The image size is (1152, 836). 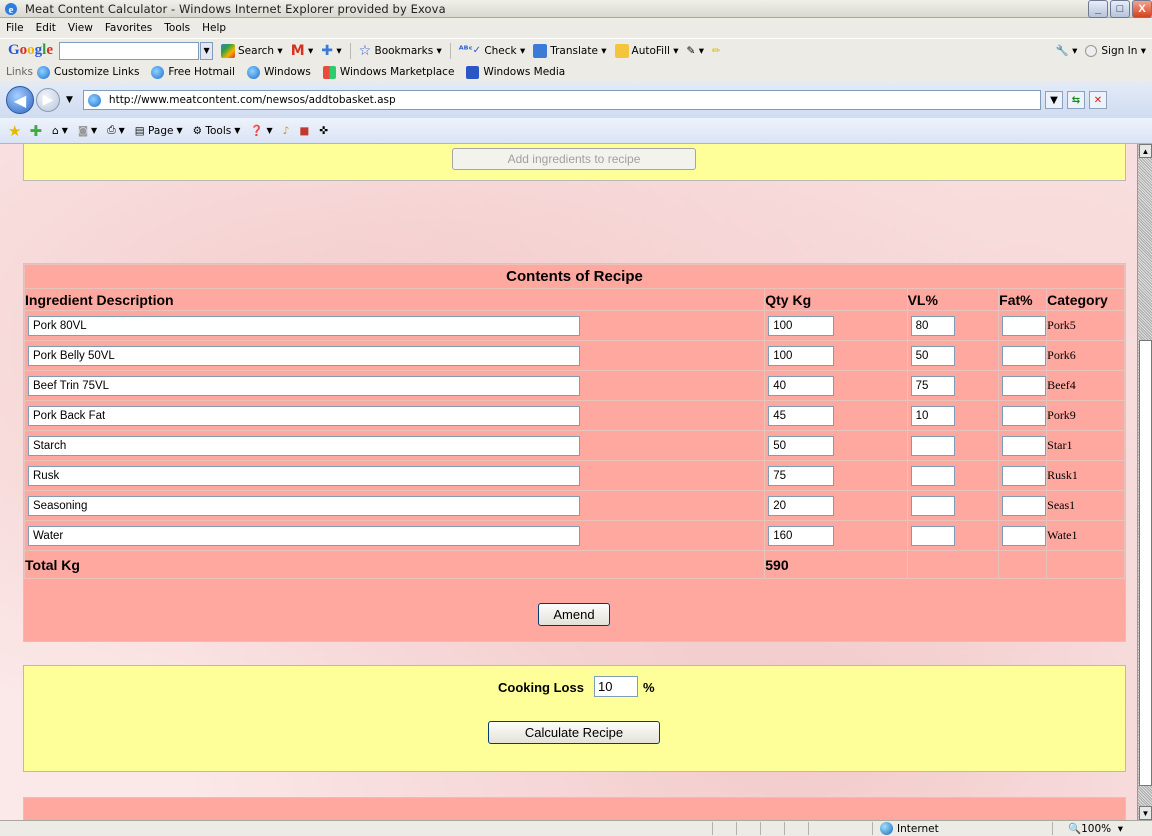 What do you see at coordinates (1098, 9) in the screenshot?
I see `minimize-button: _` at bounding box center [1098, 9].